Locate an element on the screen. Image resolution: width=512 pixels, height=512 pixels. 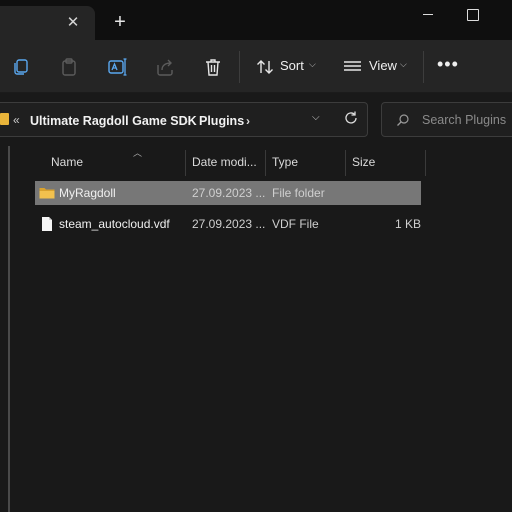
minimize-button is located at coordinates (428, 15).